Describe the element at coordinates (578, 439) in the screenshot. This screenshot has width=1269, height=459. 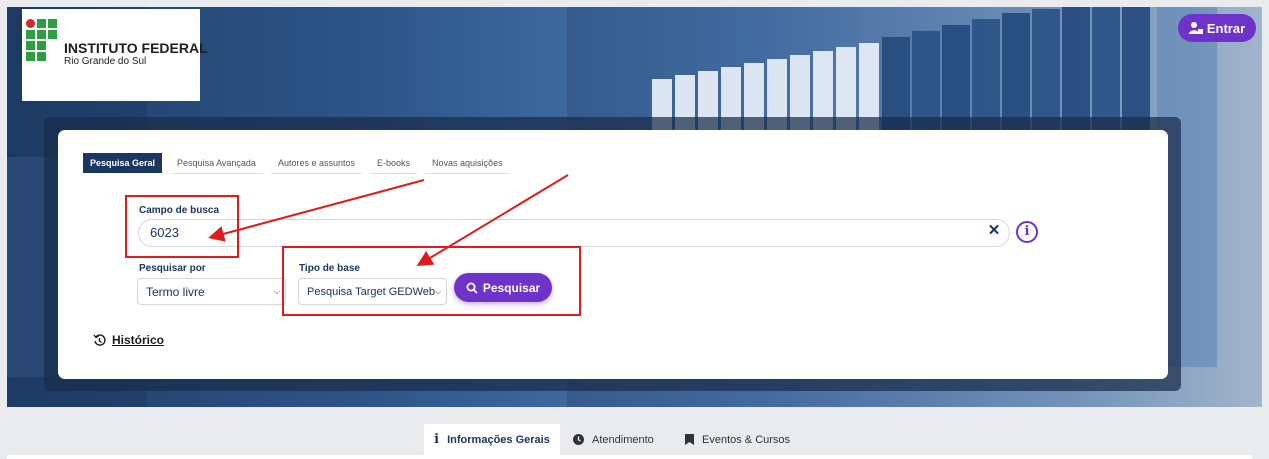
I see `clock-icon` at that location.